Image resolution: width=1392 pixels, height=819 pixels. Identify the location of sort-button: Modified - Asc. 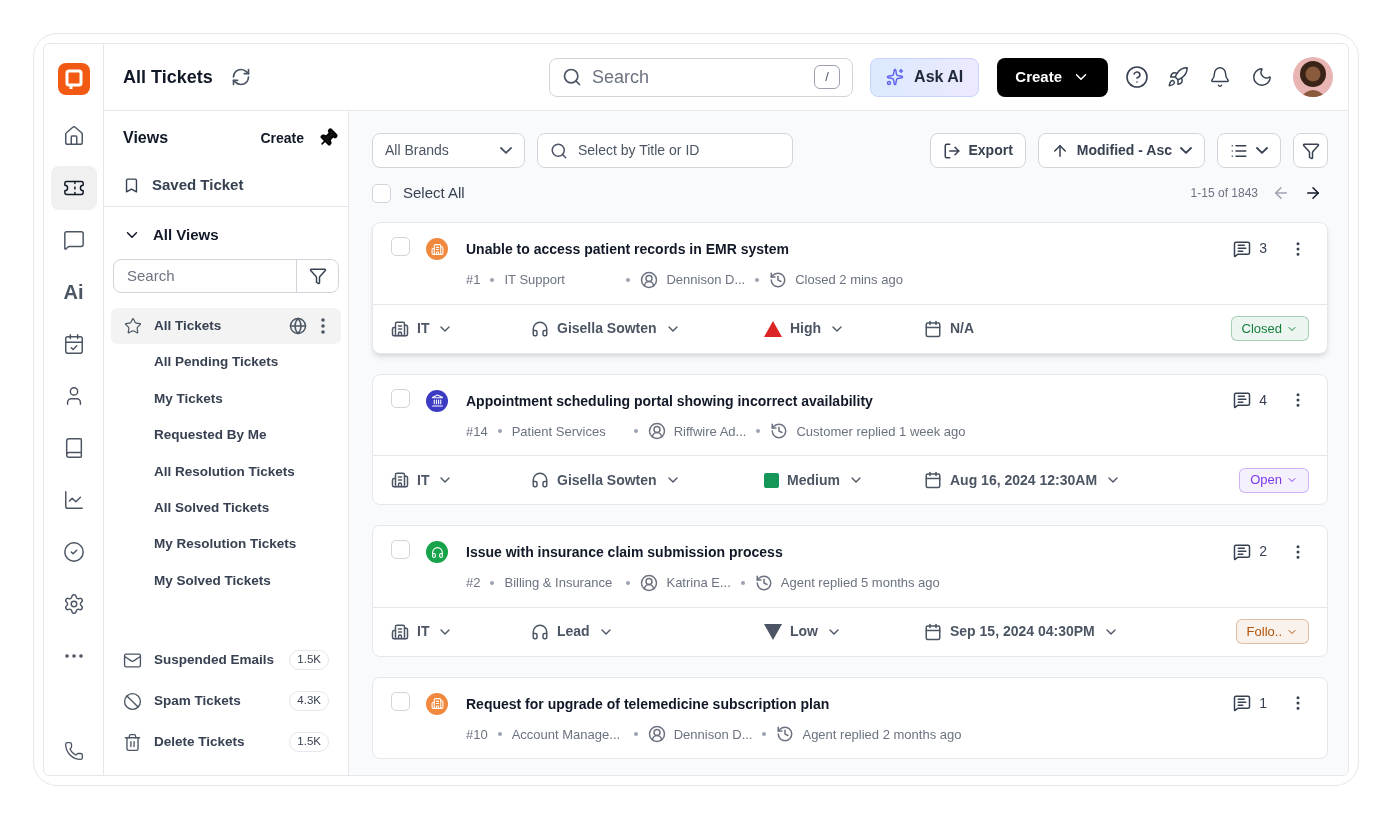
(1121, 150).